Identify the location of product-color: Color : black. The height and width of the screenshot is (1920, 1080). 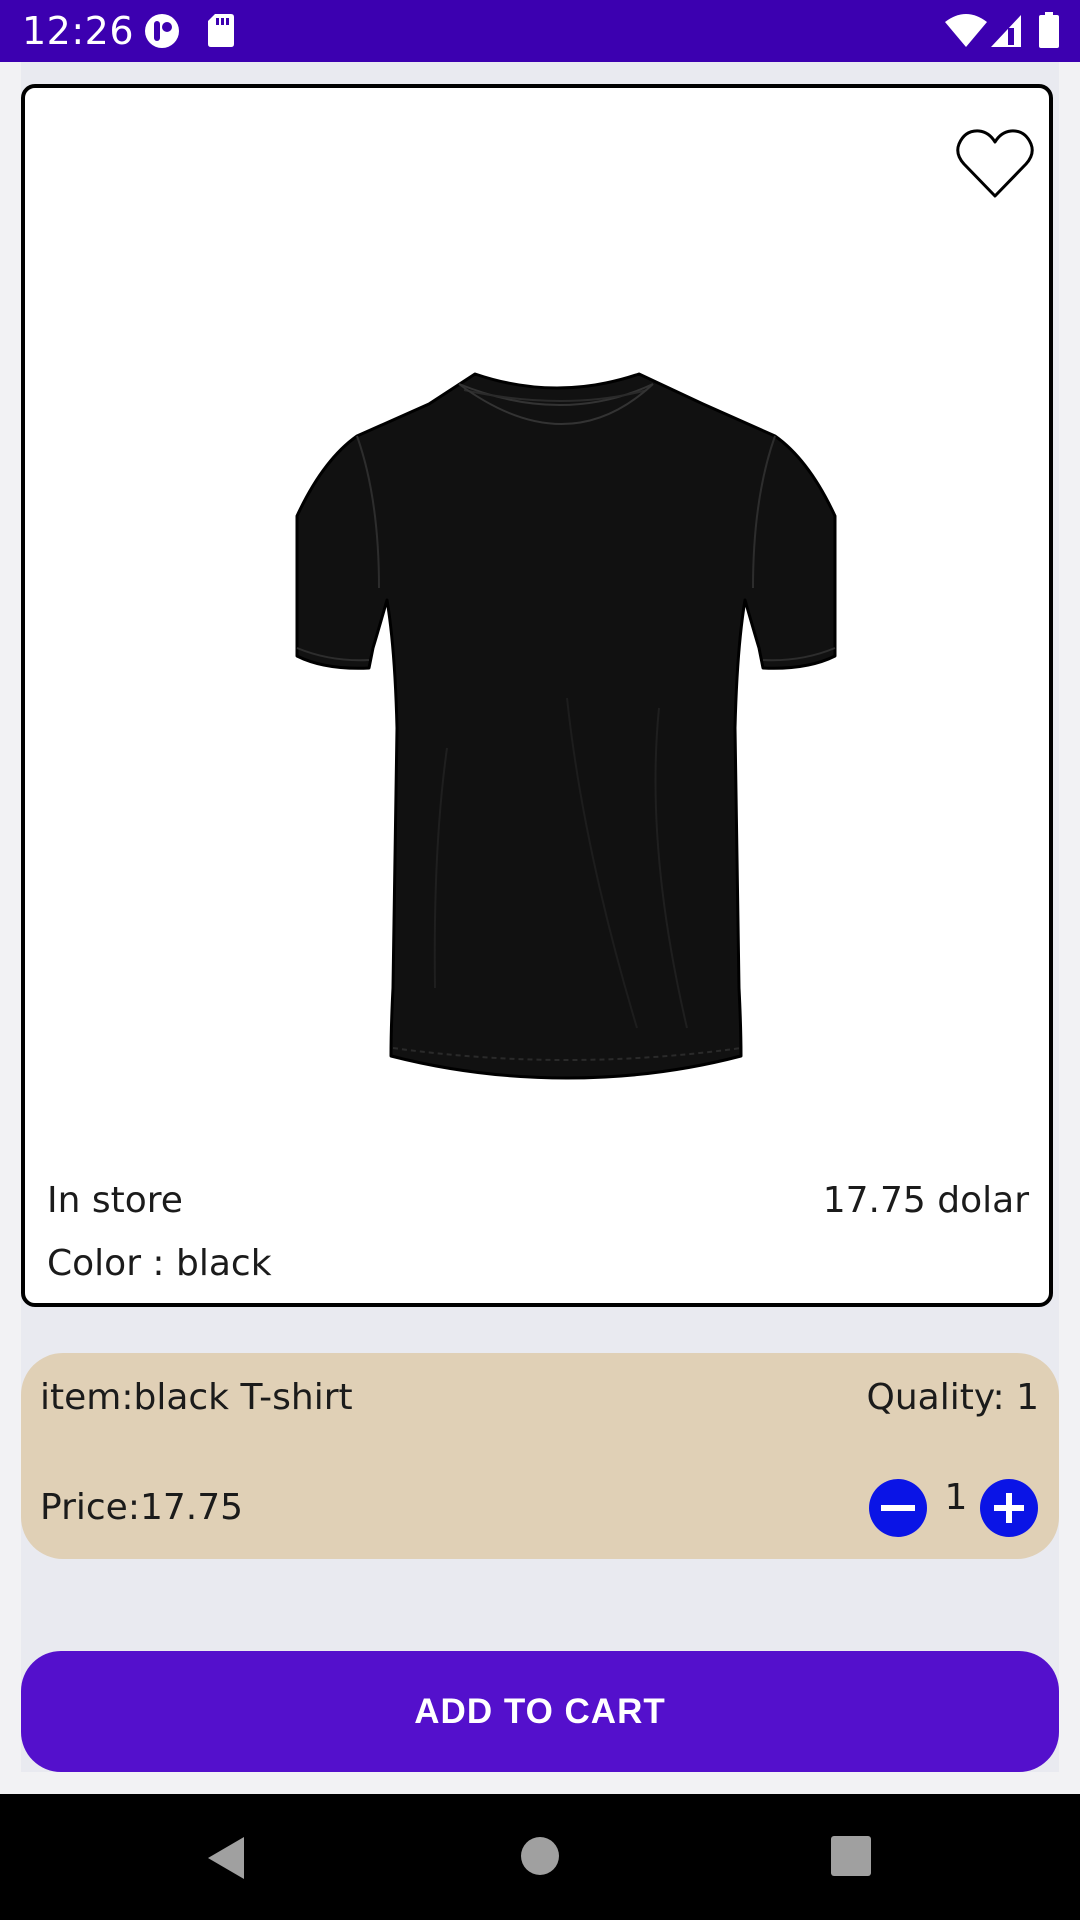
(159, 1263).